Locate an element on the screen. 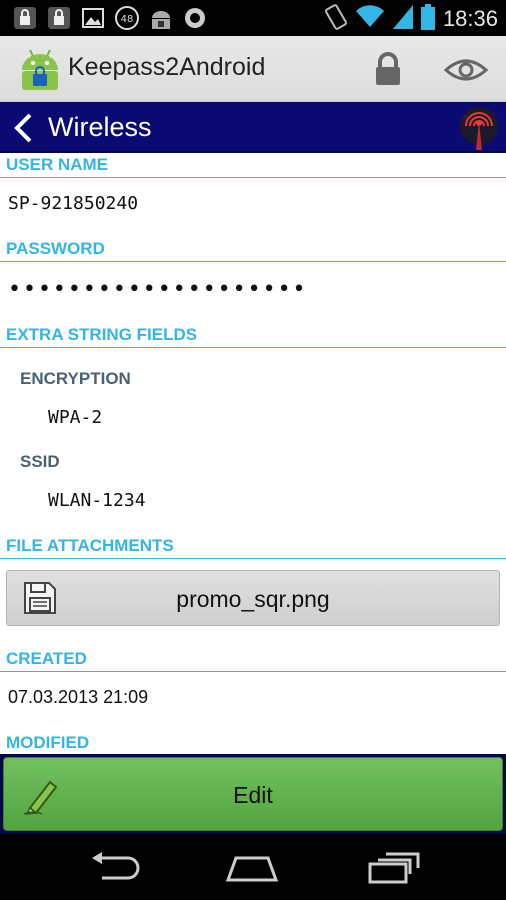  app-logo-icon is located at coordinates (40, 70).